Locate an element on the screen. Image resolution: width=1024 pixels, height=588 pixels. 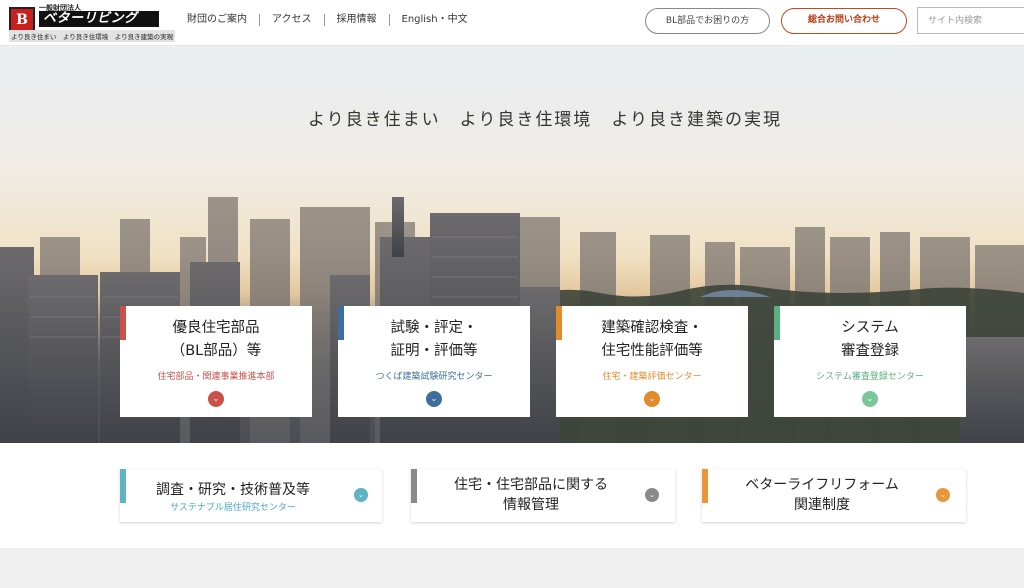
card-subtitle: つくば建築試験研究センター is located at coordinates (434, 377).